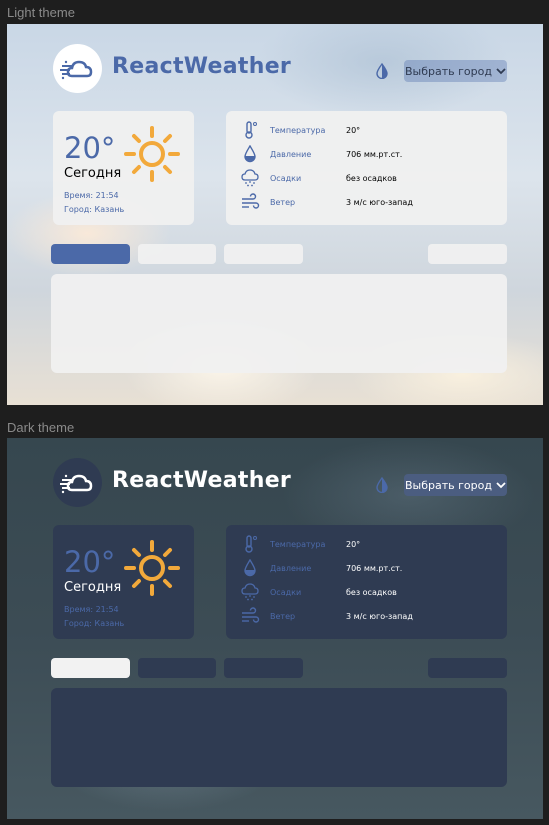  I want to click on light-theme-label: Light theme, so click(41, 12).